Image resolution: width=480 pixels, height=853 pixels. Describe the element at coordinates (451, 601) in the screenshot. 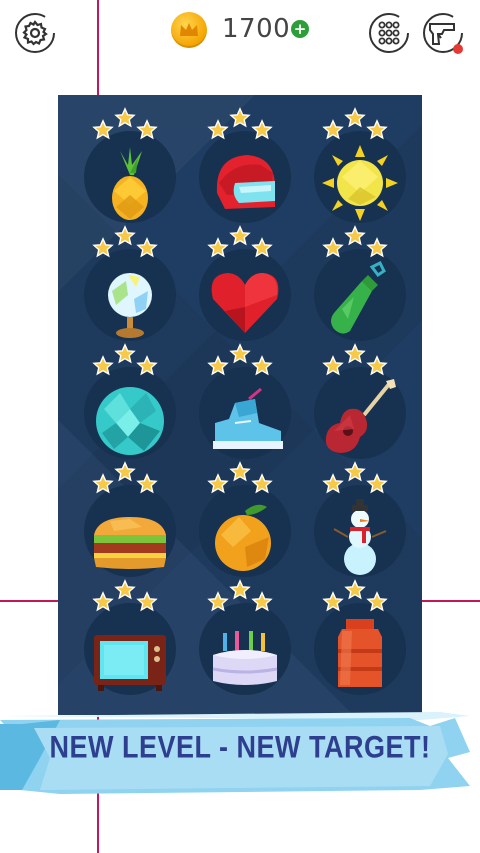

I see `guide-line-right` at that location.